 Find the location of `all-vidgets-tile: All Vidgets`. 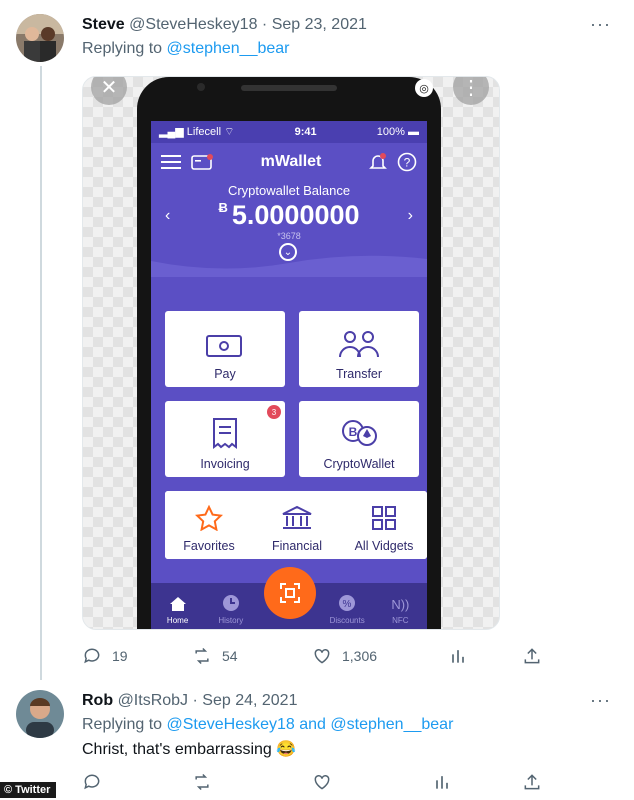

all-vidgets-tile: All Vidgets is located at coordinates (384, 525).